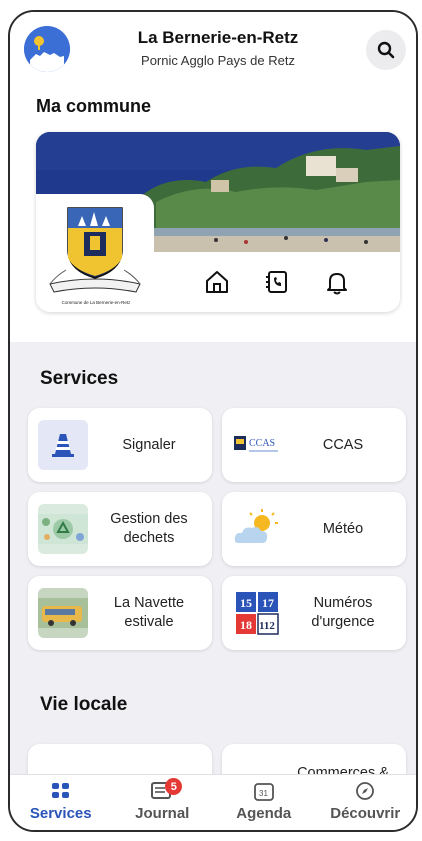 The height and width of the screenshot is (841, 422). Describe the element at coordinates (149, 528) in the screenshot. I see `tile-label: Gestion des dechets` at that location.